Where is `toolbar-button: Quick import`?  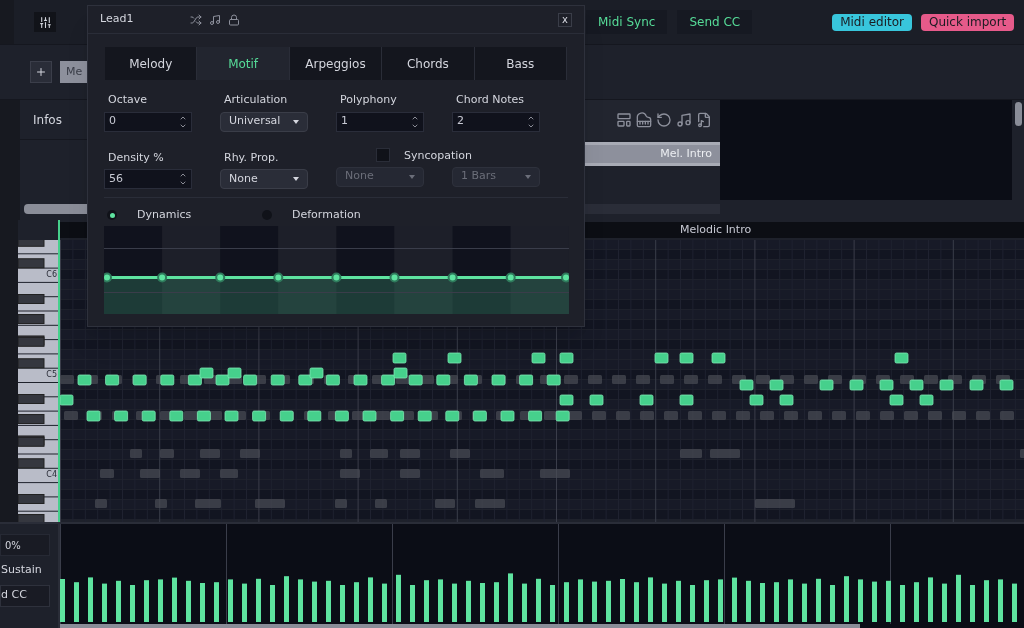
toolbar-button: Quick import is located at coordinates (967, 22).